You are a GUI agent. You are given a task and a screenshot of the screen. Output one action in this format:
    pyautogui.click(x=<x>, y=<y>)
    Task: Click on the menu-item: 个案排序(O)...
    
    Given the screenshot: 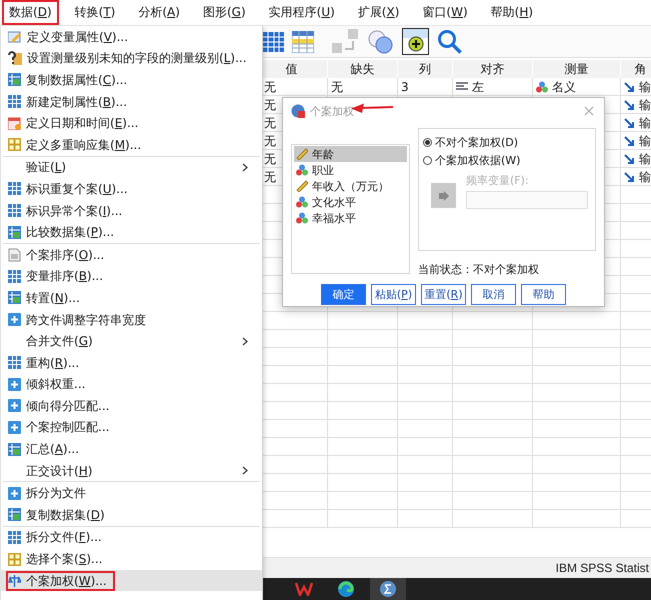 What is the action you would take?
    pyautogui.click(x=131, y=255)
    